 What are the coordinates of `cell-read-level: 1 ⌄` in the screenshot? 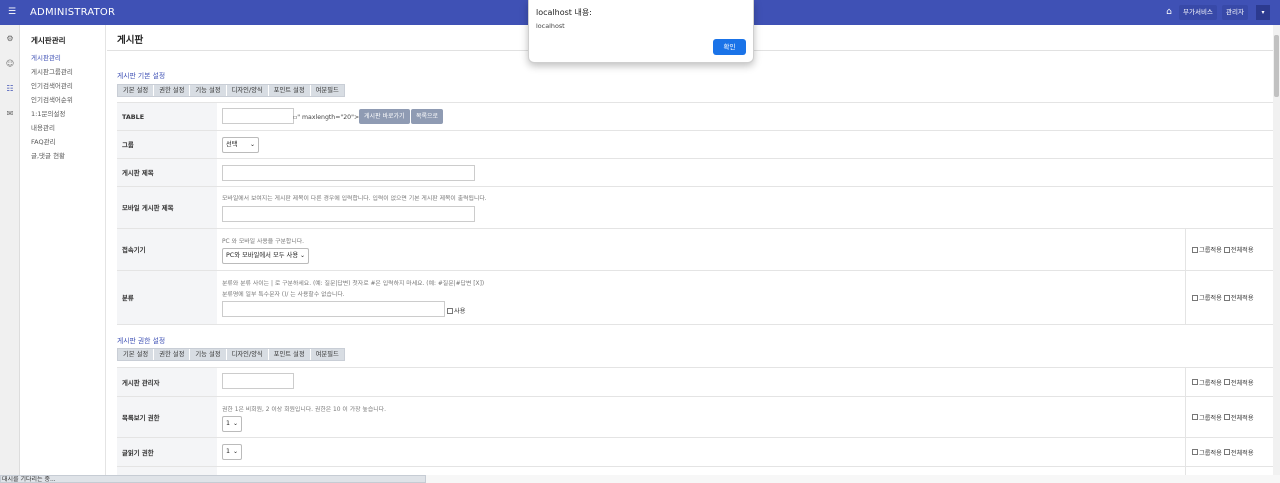 It's located at (701, 452).